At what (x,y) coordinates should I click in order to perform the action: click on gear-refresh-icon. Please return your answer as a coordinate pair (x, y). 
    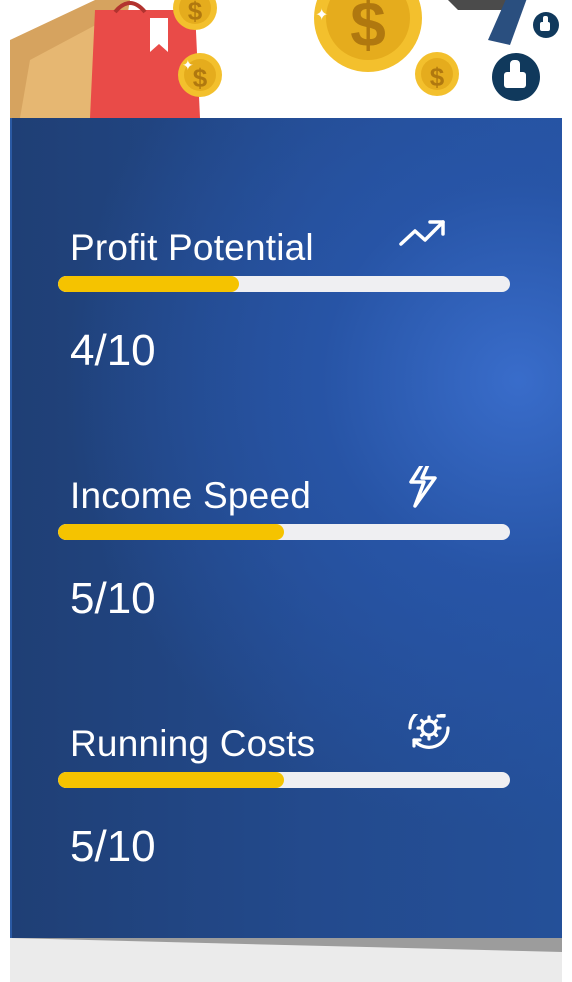
    Looking at the image, I should click on (427, 738).